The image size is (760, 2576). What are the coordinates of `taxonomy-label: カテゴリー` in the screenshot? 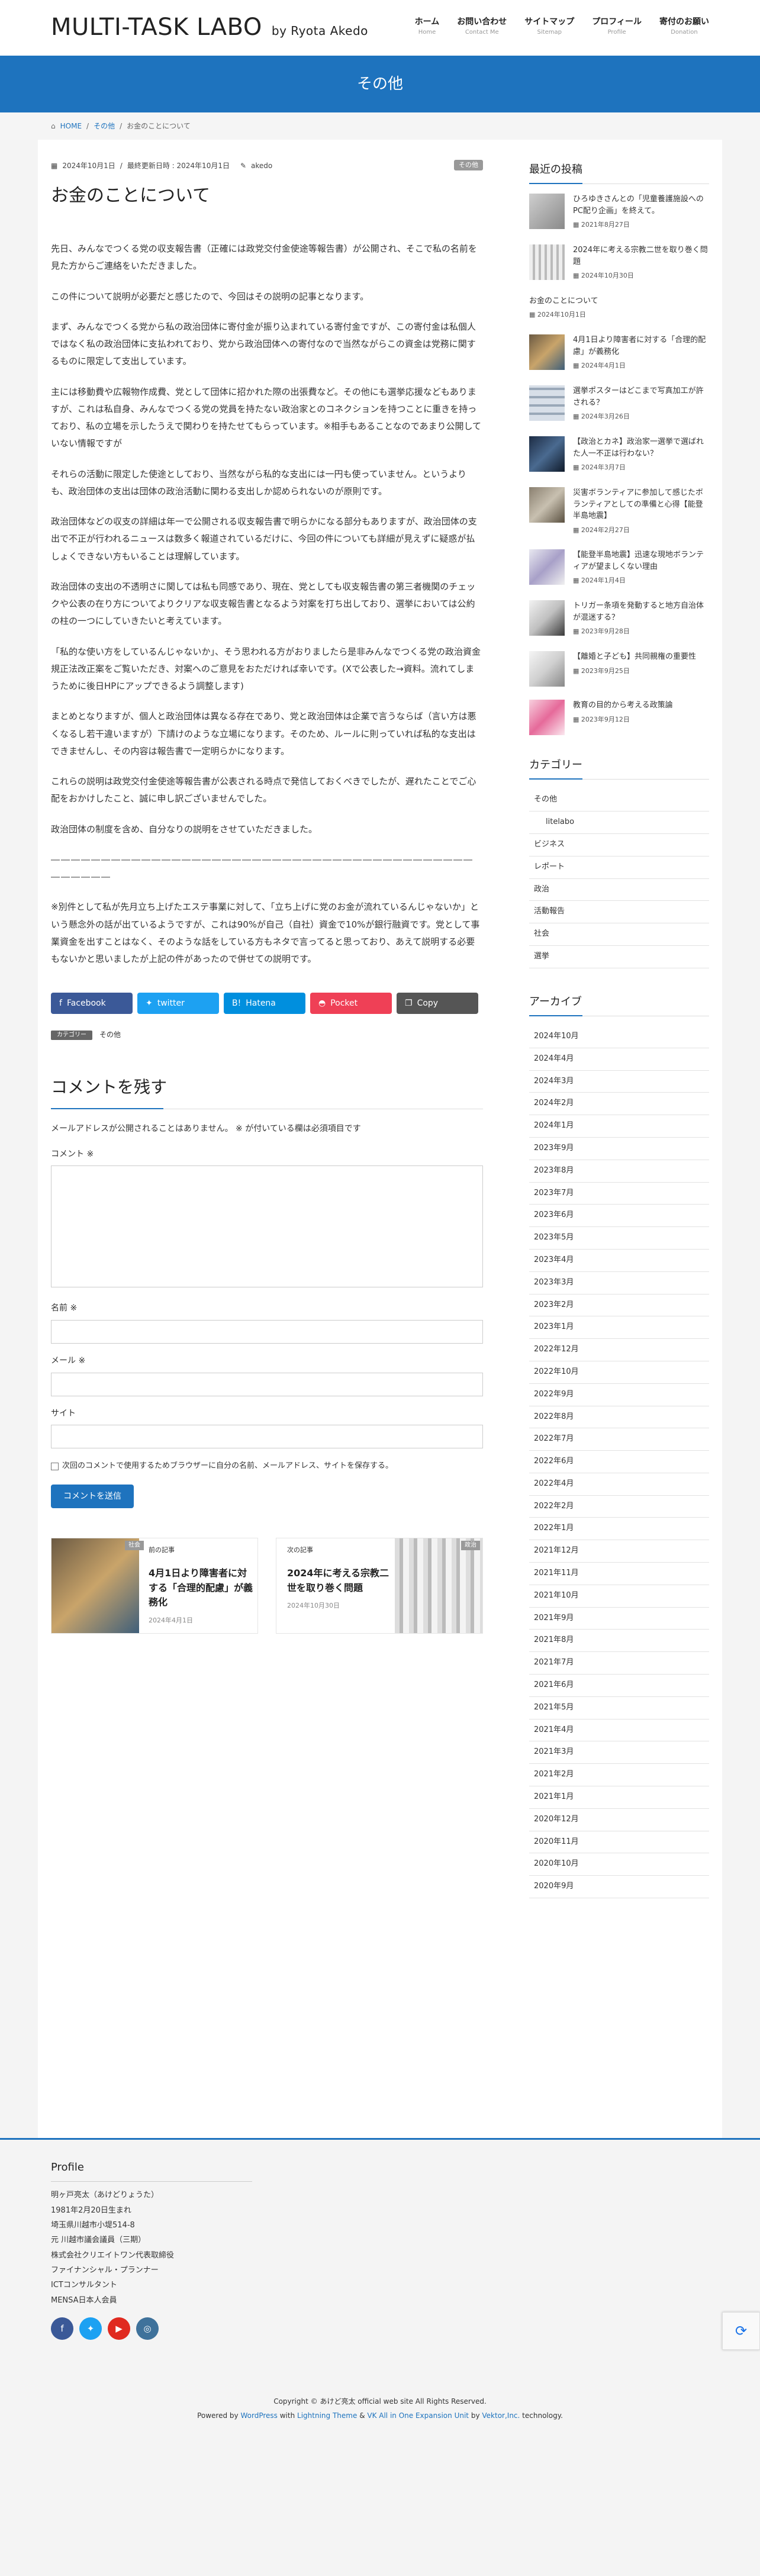 It's located at (71, 1035).